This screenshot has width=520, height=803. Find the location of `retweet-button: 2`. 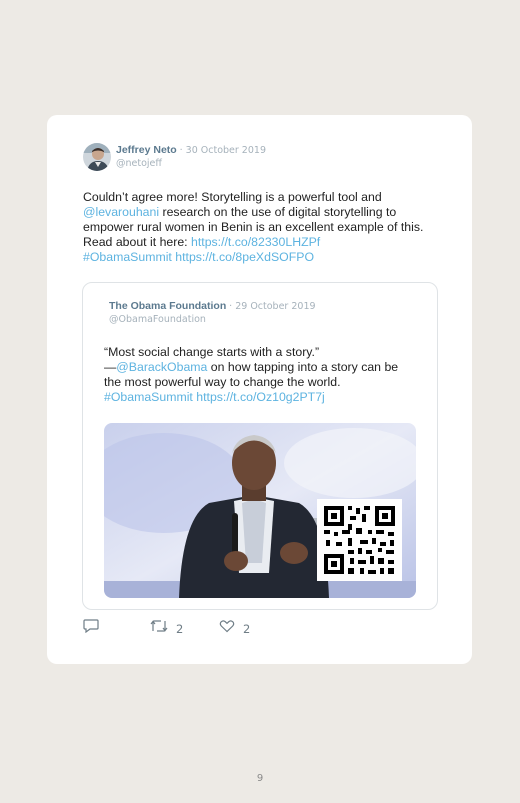

retweet-button: 2 is located at coordinates (166, 628).